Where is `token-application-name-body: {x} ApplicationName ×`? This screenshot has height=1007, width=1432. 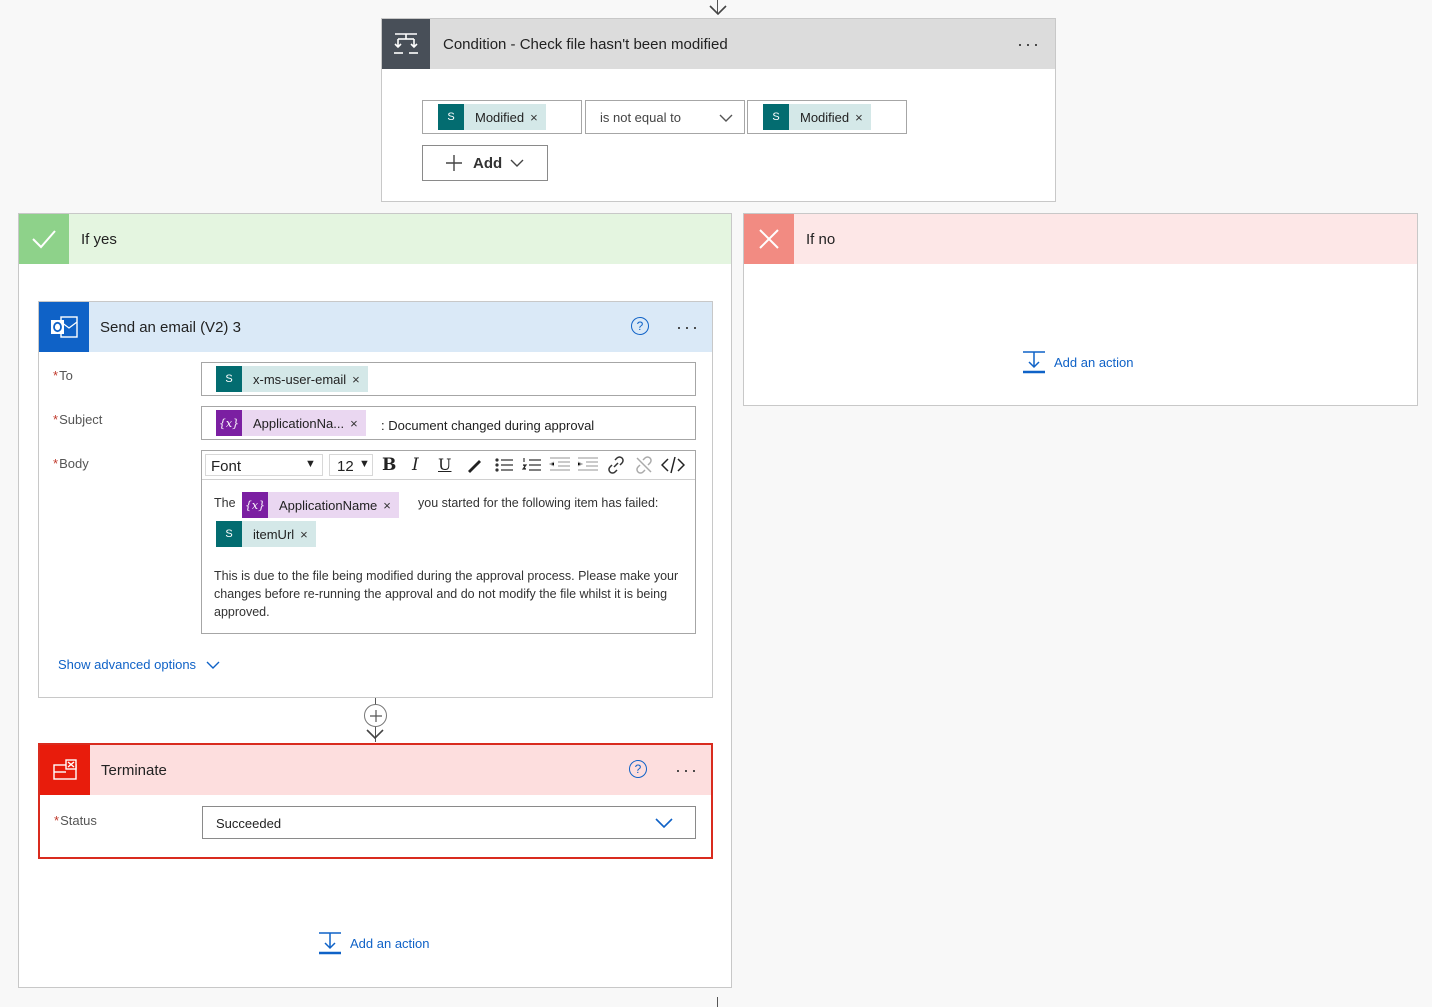 token-application-name-body: {x} ApplicationName × is located at coordinates (320, 505).